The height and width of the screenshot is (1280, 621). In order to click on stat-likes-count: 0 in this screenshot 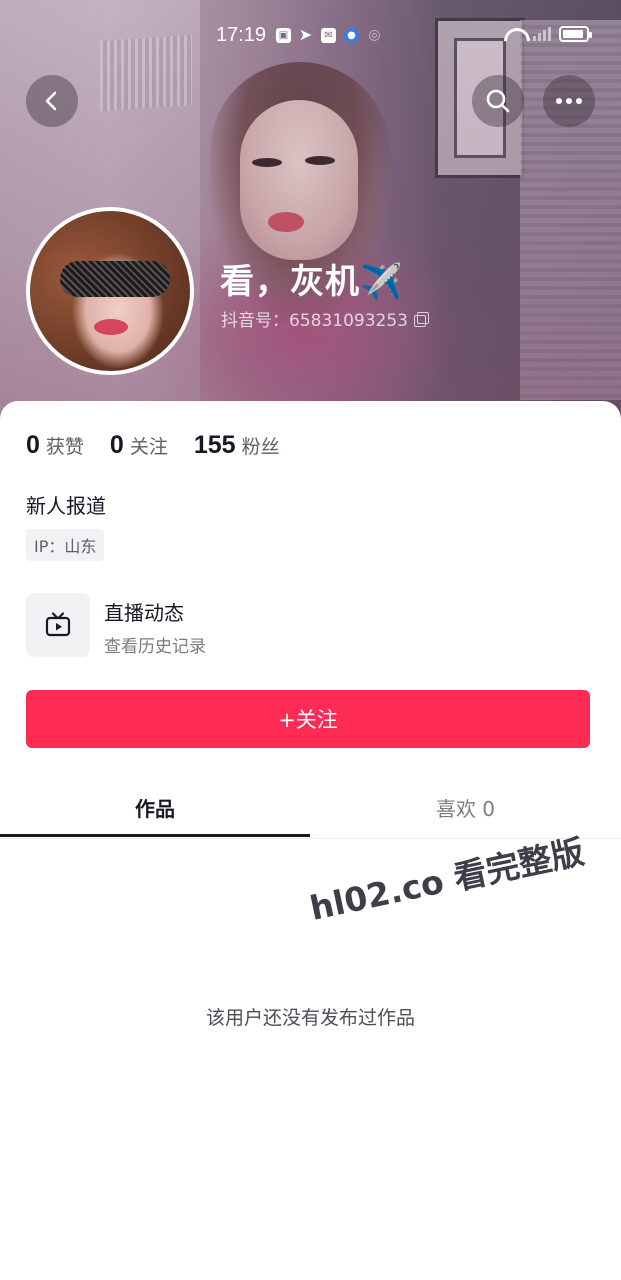, I will do `click(33, 445)`.